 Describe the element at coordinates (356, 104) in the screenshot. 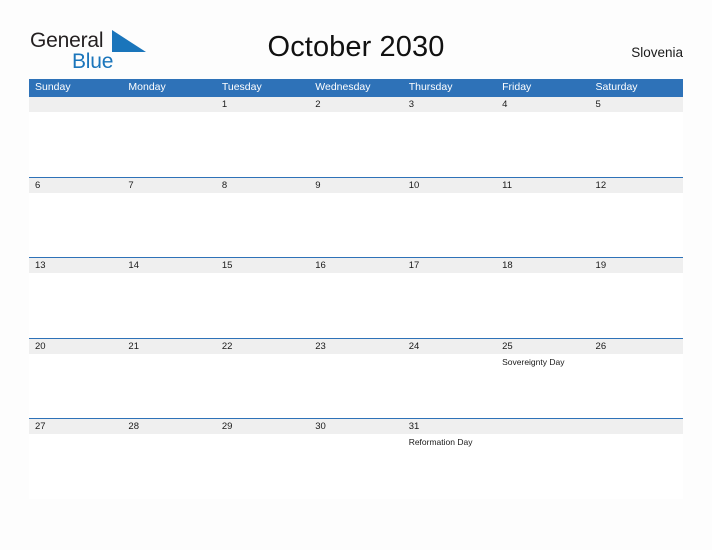

I see `calendar-day-number: 2` at that location.